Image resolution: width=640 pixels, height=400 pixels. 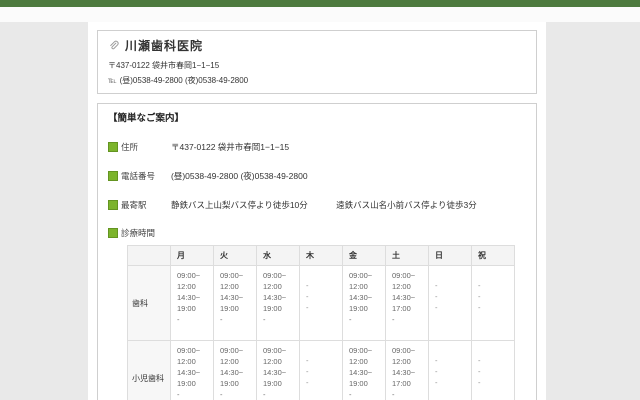 I want to click on schedule-row-label: 歯科, so click(x=149, y=303).